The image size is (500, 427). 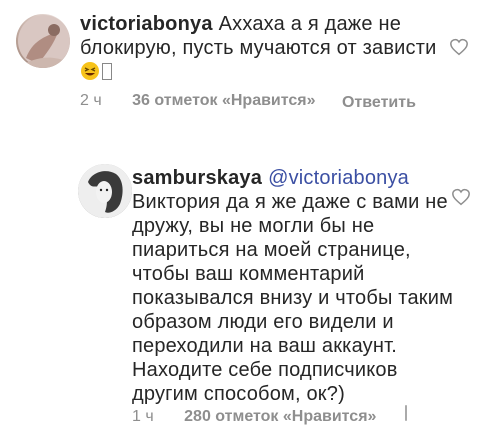 What do you see at coordinates (107, 71) in the screenshot?
I see `missing-glyph-box` at bounding box center [107, 71].